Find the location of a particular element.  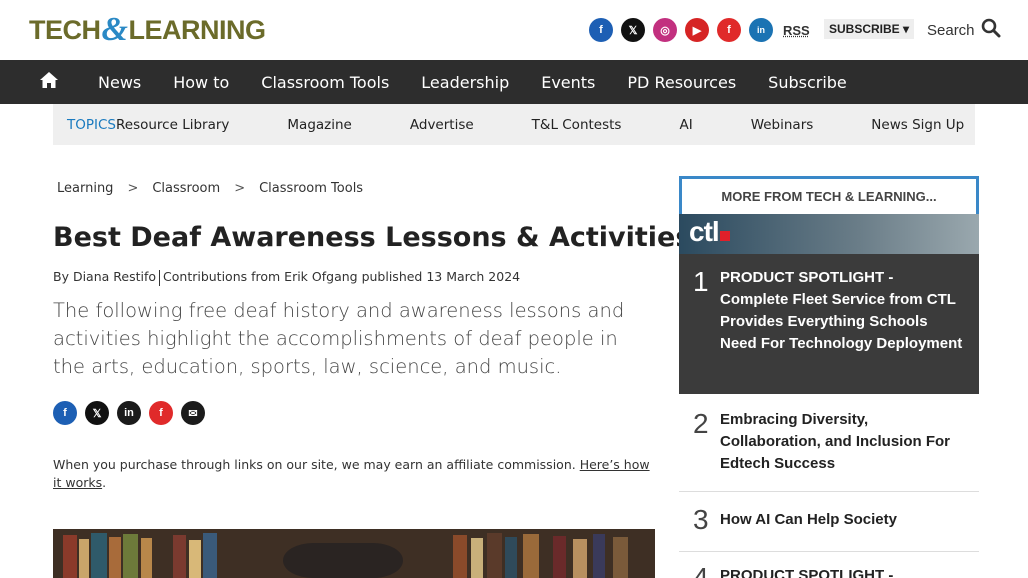

site-logo: TECH & LEARNING is located at coordinates (147, 29).